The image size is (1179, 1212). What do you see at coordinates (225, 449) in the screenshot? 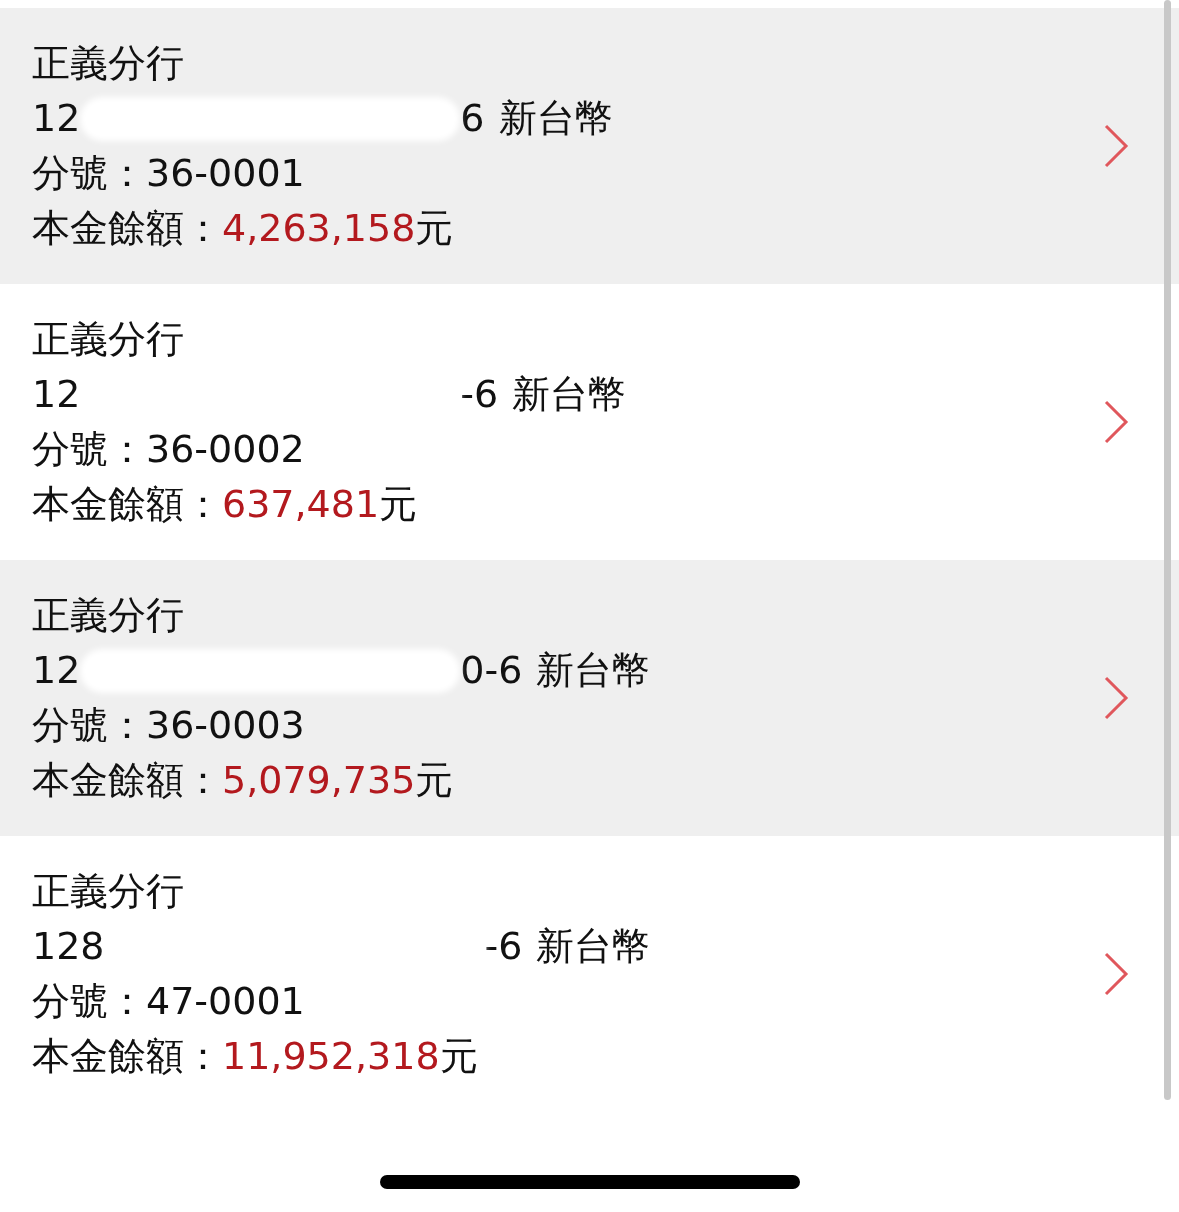
I see `sub-account-number: 36-0002` at bounding box center [225, 449].